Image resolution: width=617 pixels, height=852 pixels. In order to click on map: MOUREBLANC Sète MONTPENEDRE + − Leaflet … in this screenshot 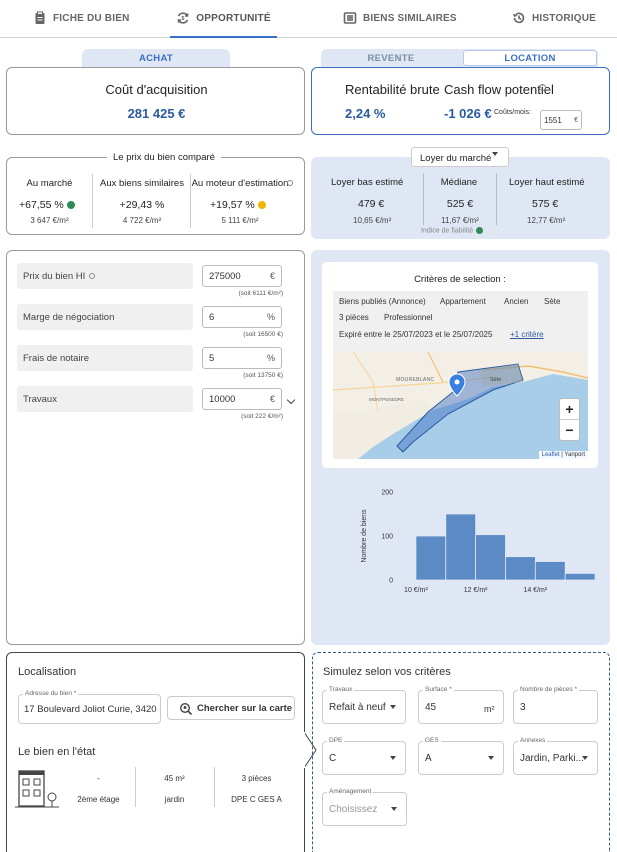, I will do `click(460, 405)`.